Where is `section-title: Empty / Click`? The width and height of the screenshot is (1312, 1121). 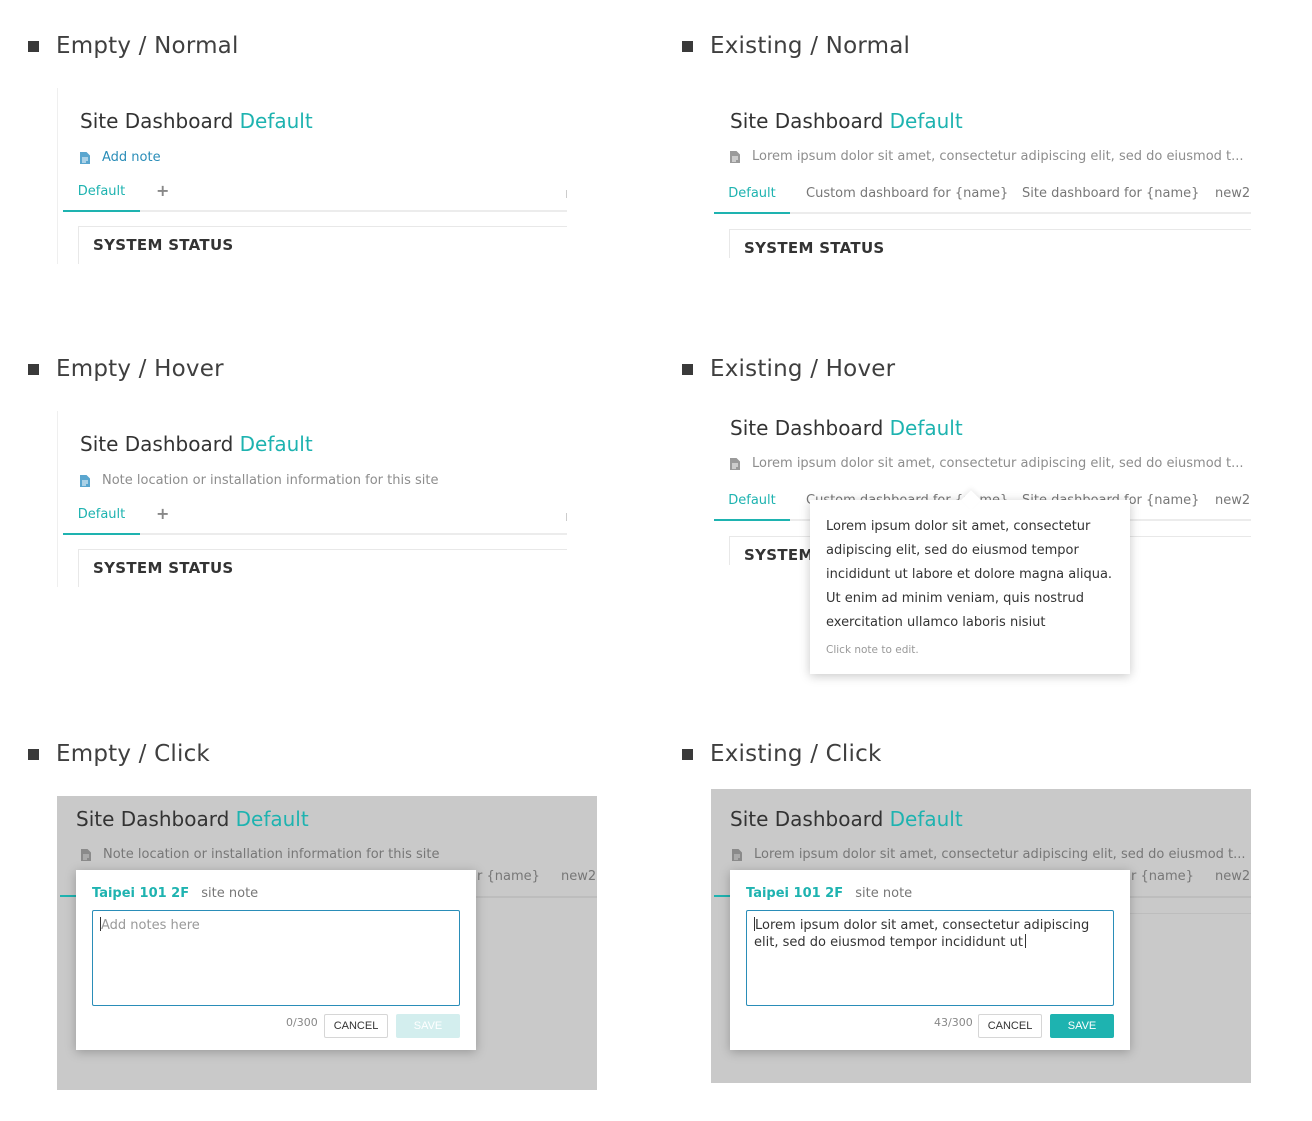
section-title: Empty / Click is located at coordinates (133, 754).